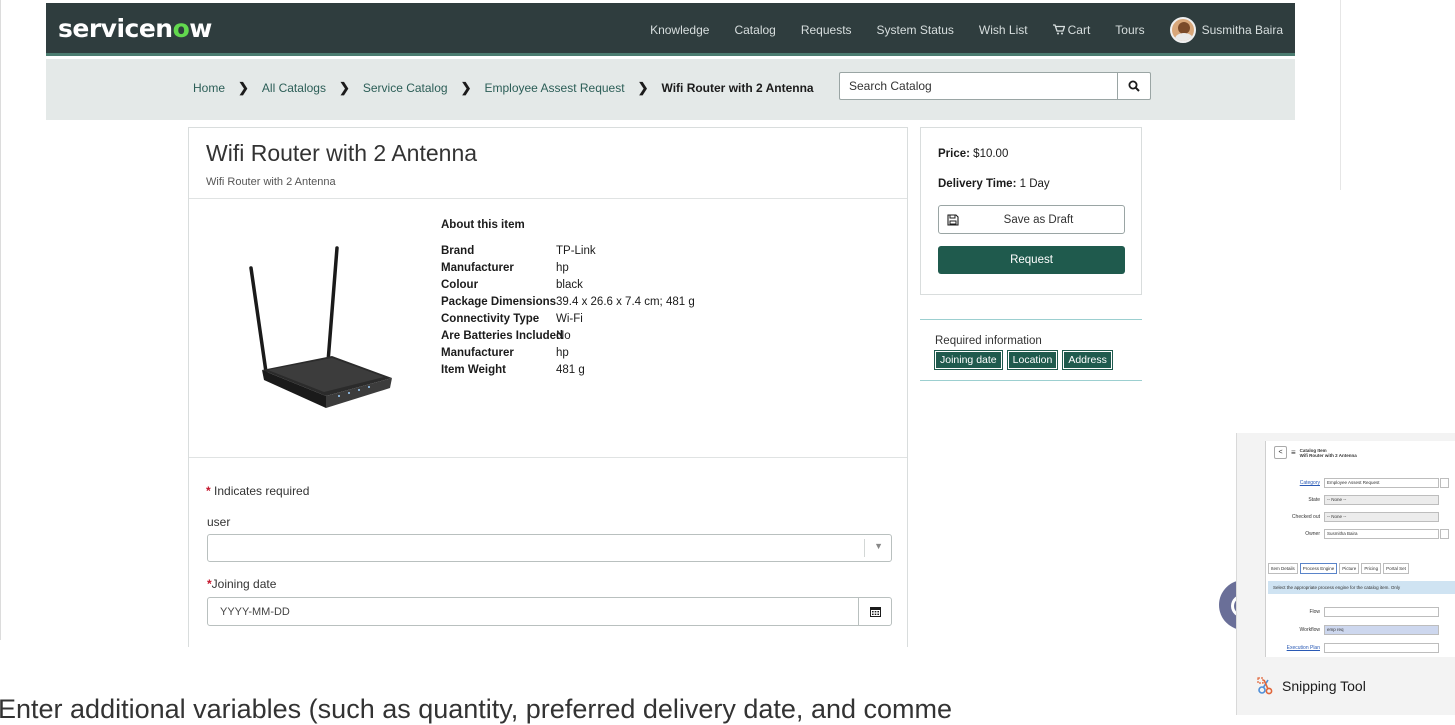  What do you see at coordinates (1396, 568) in the screenshot?
I see `thumb-tab: Portal Set` at bounding box center [1396, 568].